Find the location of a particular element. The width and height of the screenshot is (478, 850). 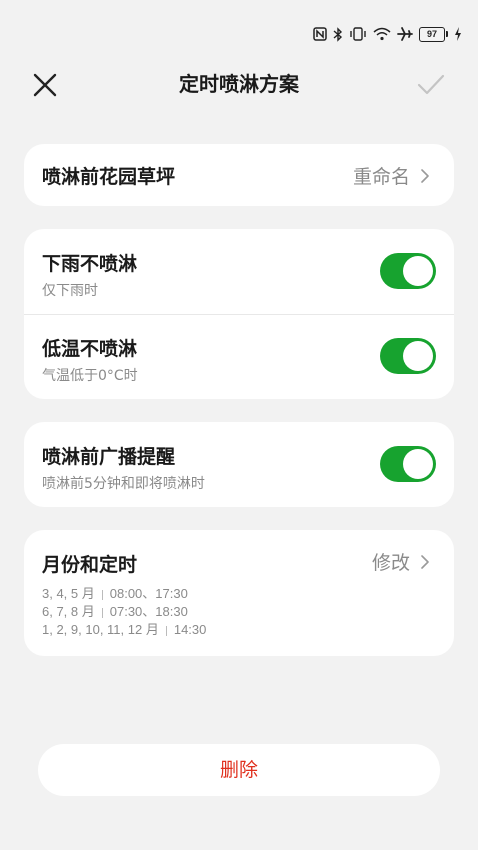

schedule-entry: 3, 4, 5 月 08:00、17:30 is located at coordinates (239, 594).